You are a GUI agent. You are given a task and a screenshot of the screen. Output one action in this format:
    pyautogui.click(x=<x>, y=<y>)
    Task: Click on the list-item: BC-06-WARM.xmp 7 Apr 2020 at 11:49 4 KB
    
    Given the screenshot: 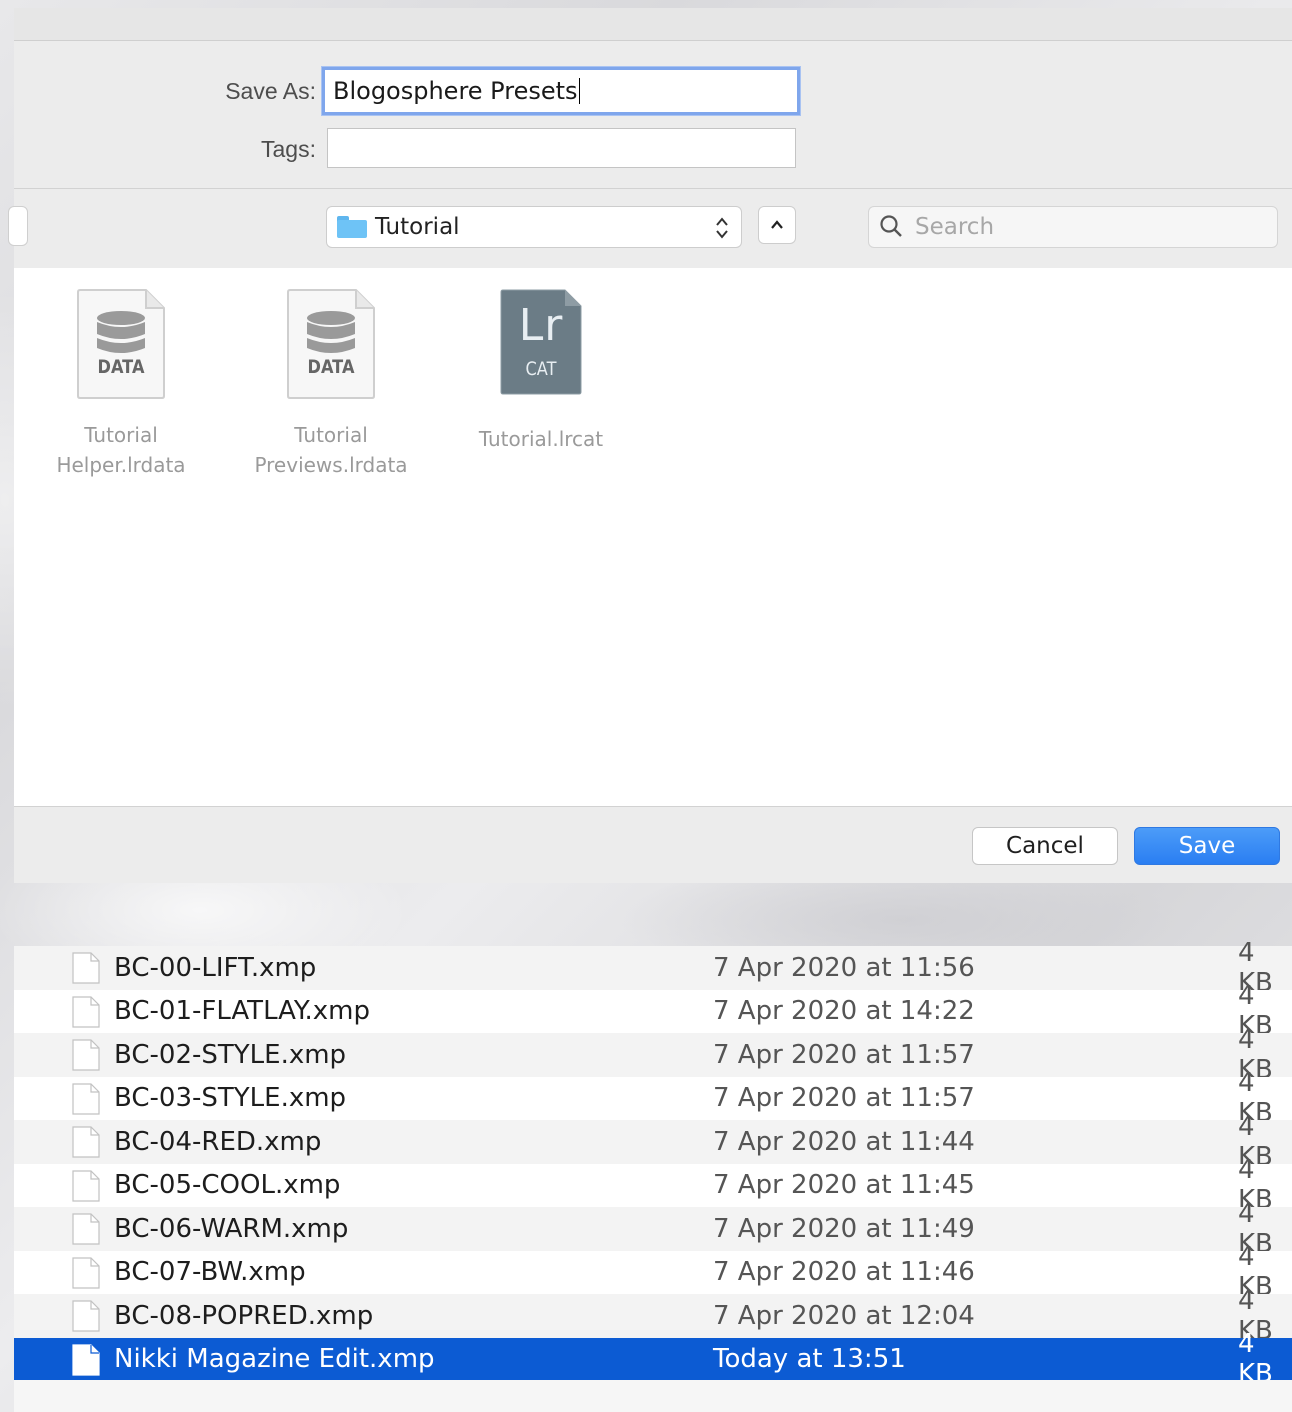 What is the action you would take?
    pyautogui.click(x=653, y=1229)
    